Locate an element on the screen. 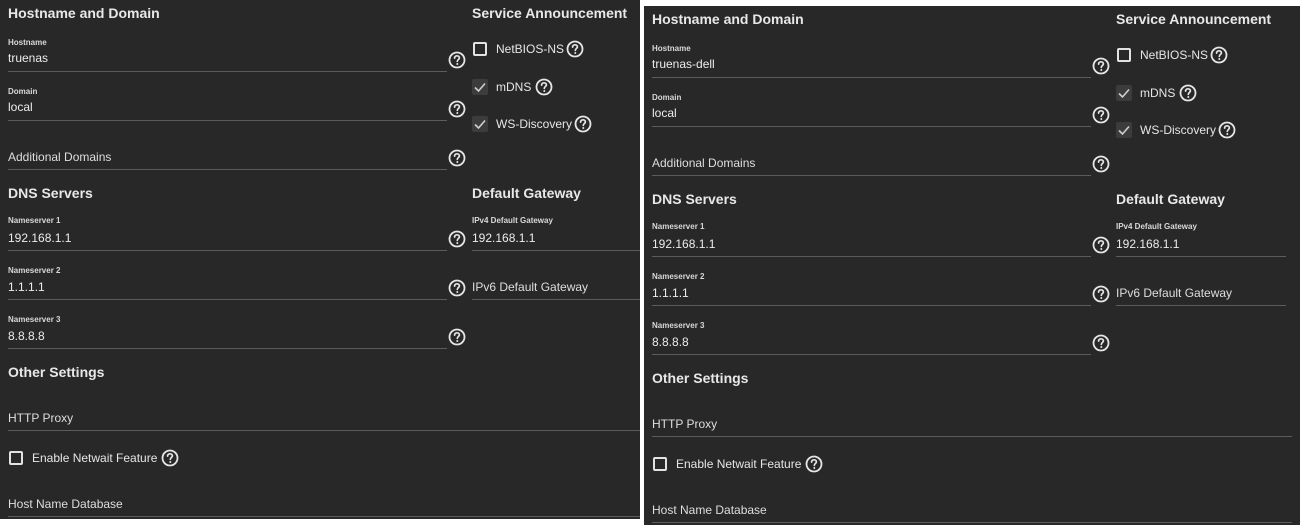 The height and width of the screenshot is (525, 1300). netwait-label: Enable Netwait Feature is located at coordinates (739, 464).